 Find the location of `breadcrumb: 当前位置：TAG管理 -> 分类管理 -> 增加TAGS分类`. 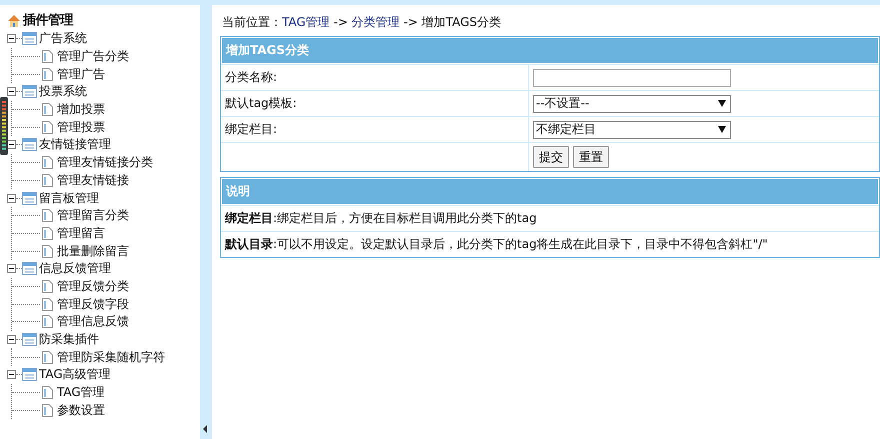

breadcrumb: 当前位置：TAG管理 -> 分类管理 -> 增加TAGS分类 is located at coordinates (362, 22).